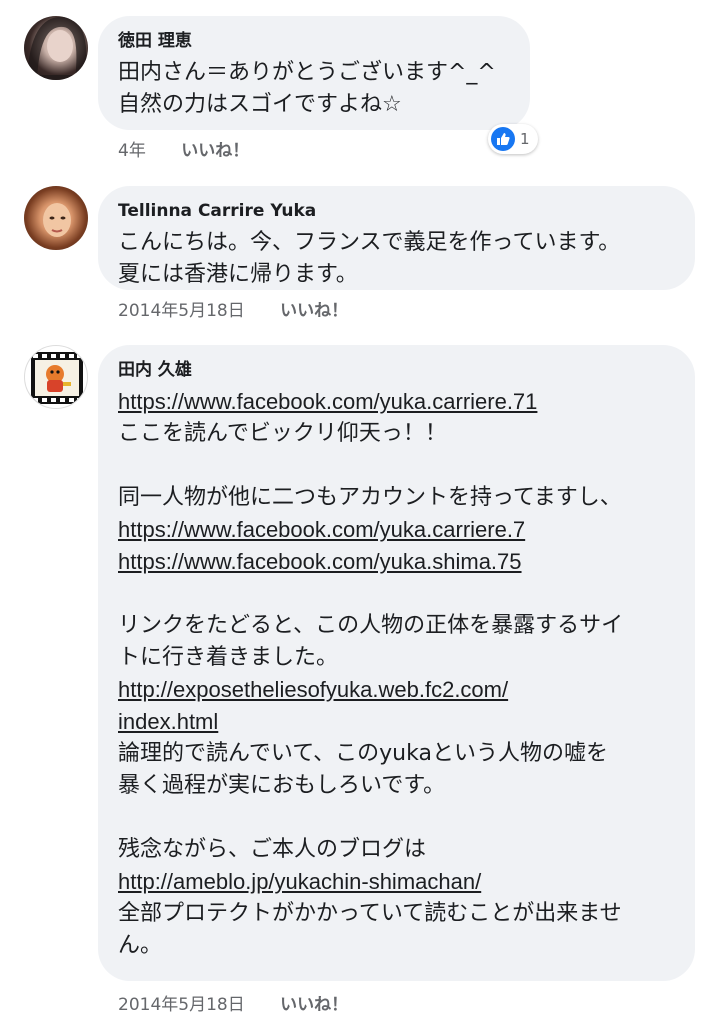  What do you see at coordinates (371, 625) in the screenshot?
I see `comment-text-line: リンクをたどると、この人物の正体を暴露するサイ` at bounding box center [371, 625].